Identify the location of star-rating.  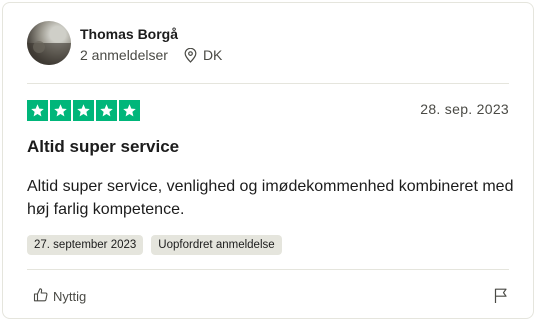
(83, 110).